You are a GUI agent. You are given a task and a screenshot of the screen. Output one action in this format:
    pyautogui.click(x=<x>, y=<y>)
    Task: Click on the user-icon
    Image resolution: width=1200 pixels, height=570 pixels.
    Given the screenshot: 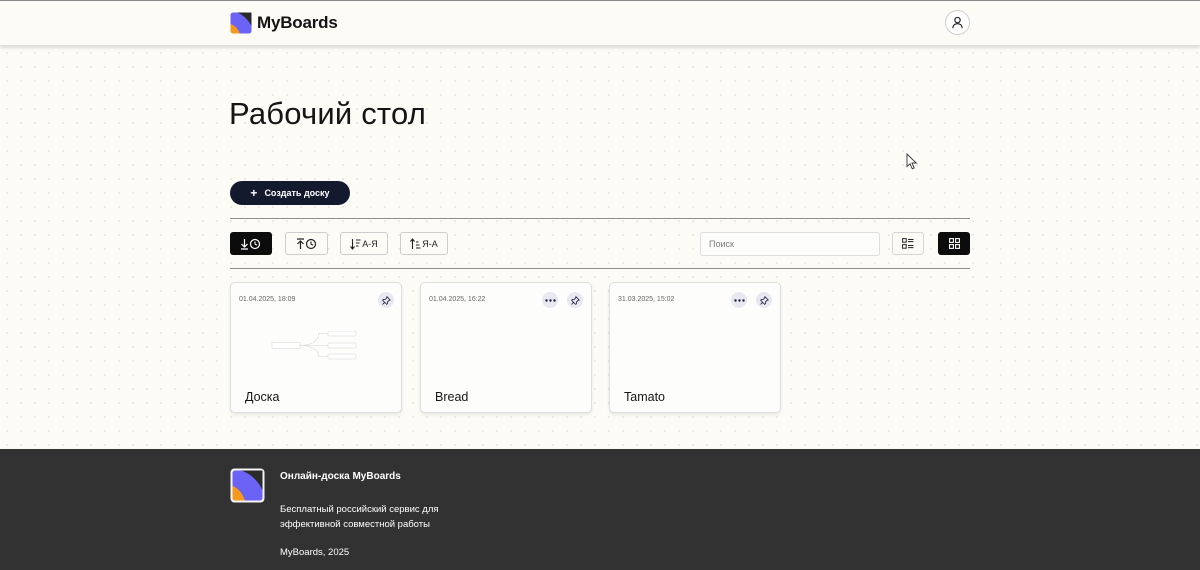 What is the action you would take?
    pyautogui.click(x=957, y=22)
    